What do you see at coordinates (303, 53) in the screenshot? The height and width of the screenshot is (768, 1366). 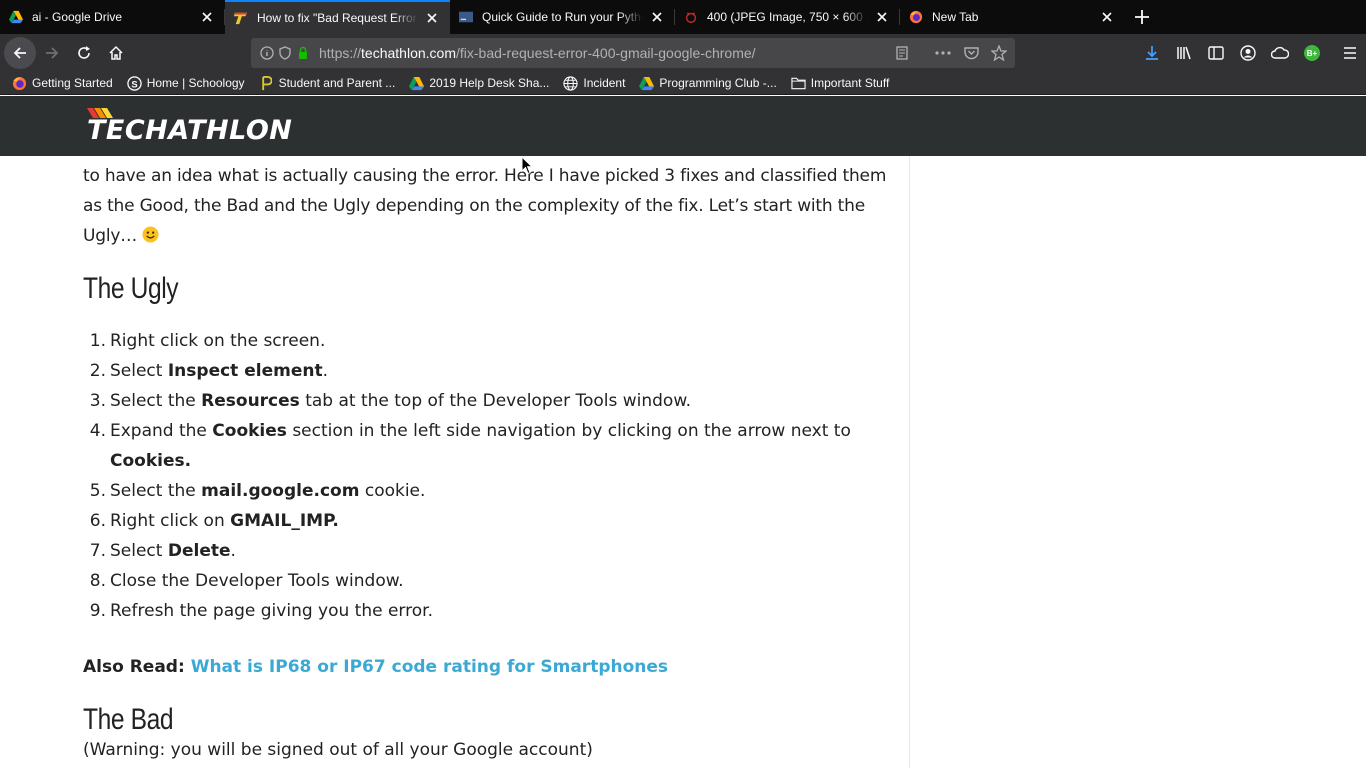 I see `lock-icon` at bounding box center [303, 53].